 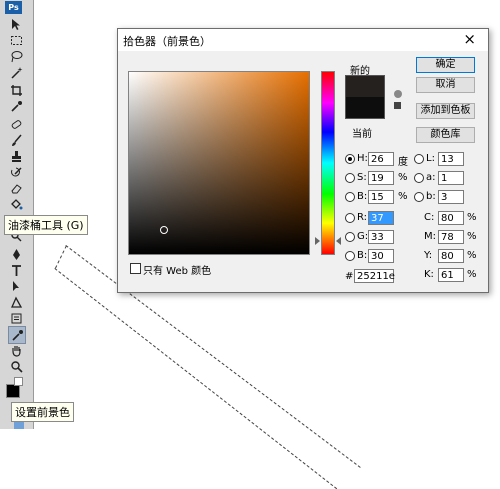 What do you see at coordinates (135, 268) in the screenshot?
I see `web-only-checkbox` at bounding box center [135, 268].